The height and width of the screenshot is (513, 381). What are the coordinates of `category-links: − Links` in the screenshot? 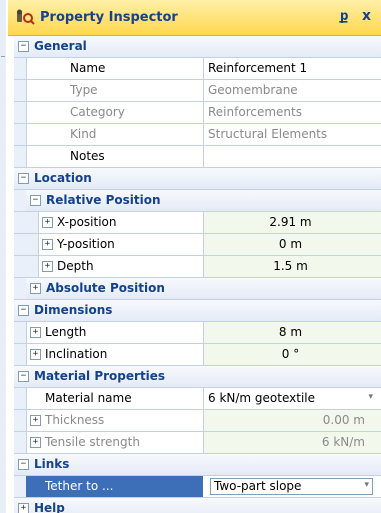 It's located at (197, 465).